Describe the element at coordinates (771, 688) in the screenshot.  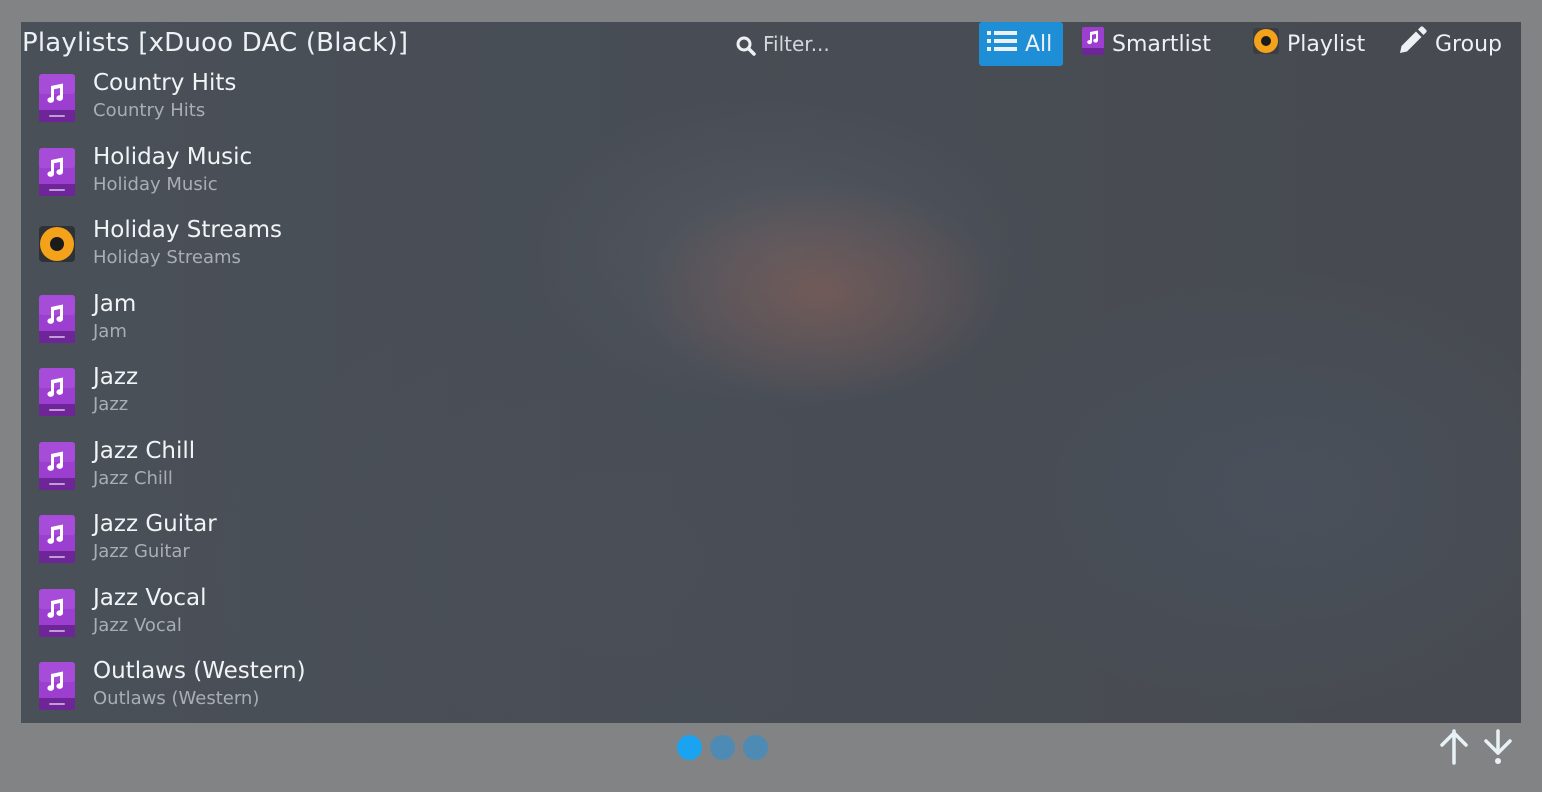
I see `playlist-row: Outlaws (Western) Outlaws (Western)` at that location.